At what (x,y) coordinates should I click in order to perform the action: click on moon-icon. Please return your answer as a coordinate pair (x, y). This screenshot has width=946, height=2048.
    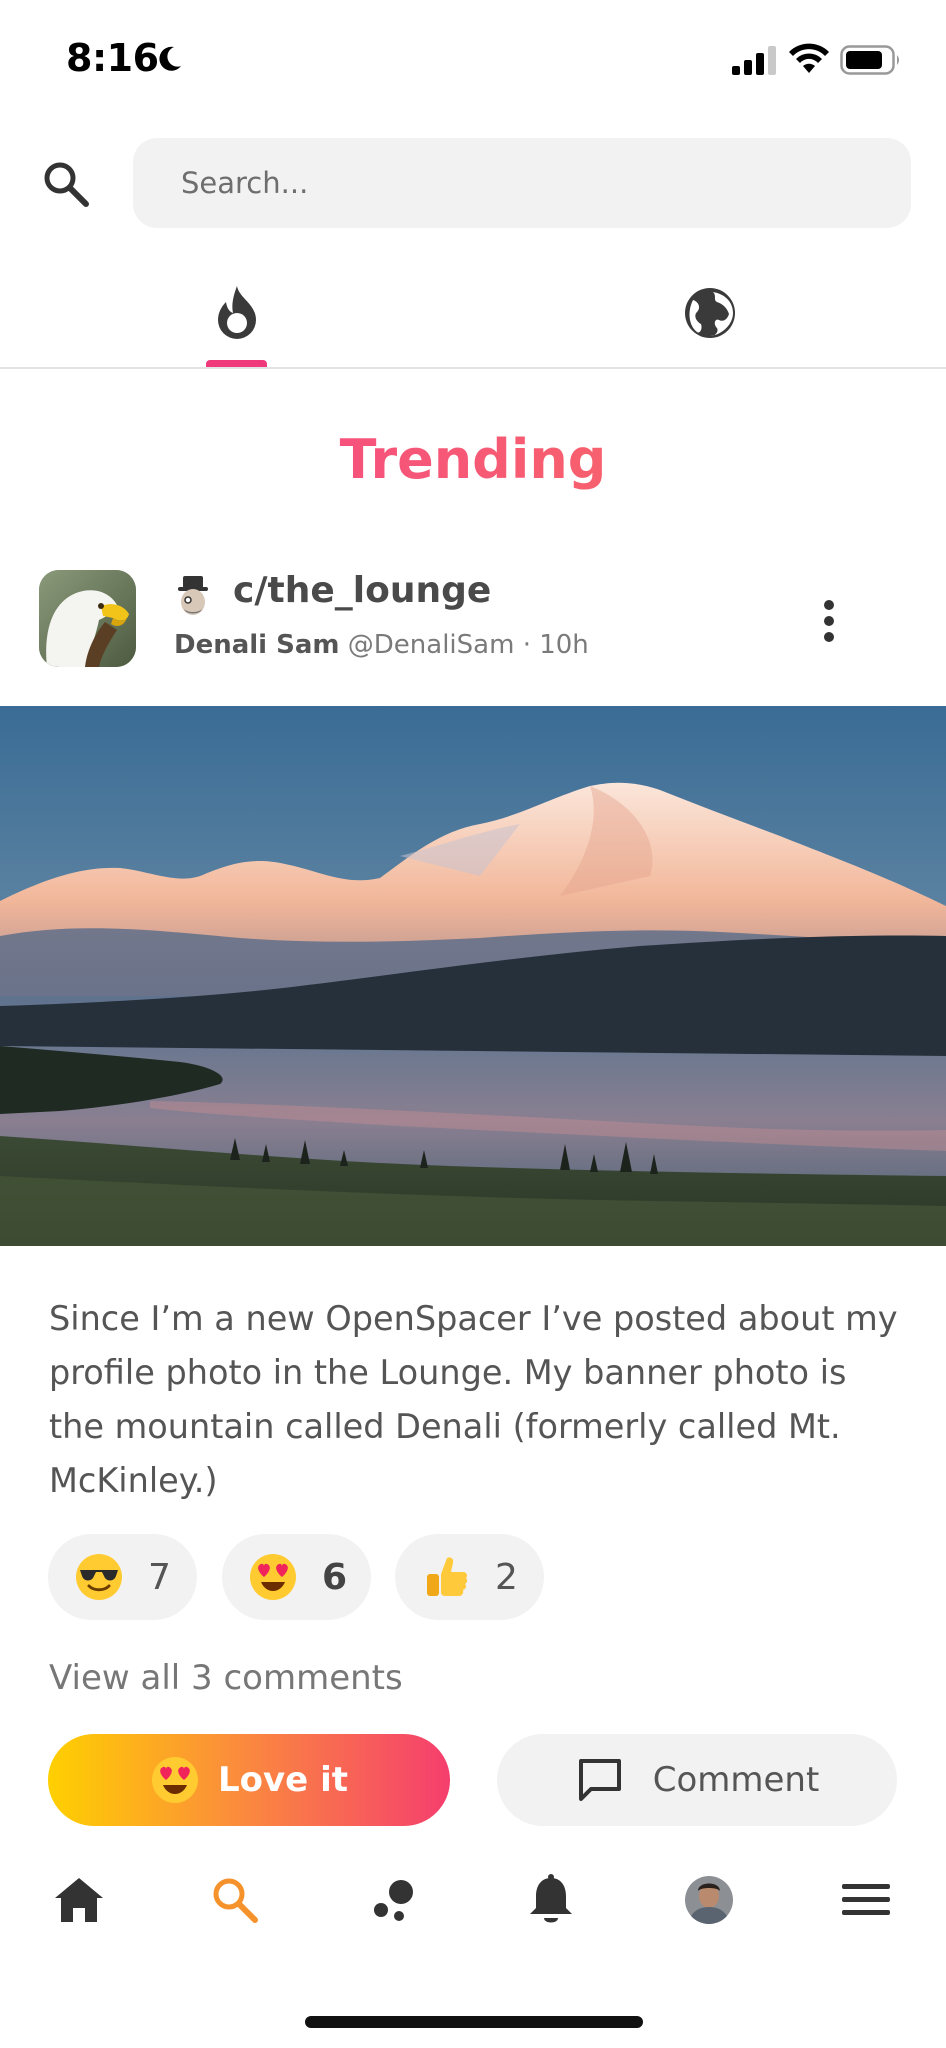
    Looking at the image, I should click on (170, 58).